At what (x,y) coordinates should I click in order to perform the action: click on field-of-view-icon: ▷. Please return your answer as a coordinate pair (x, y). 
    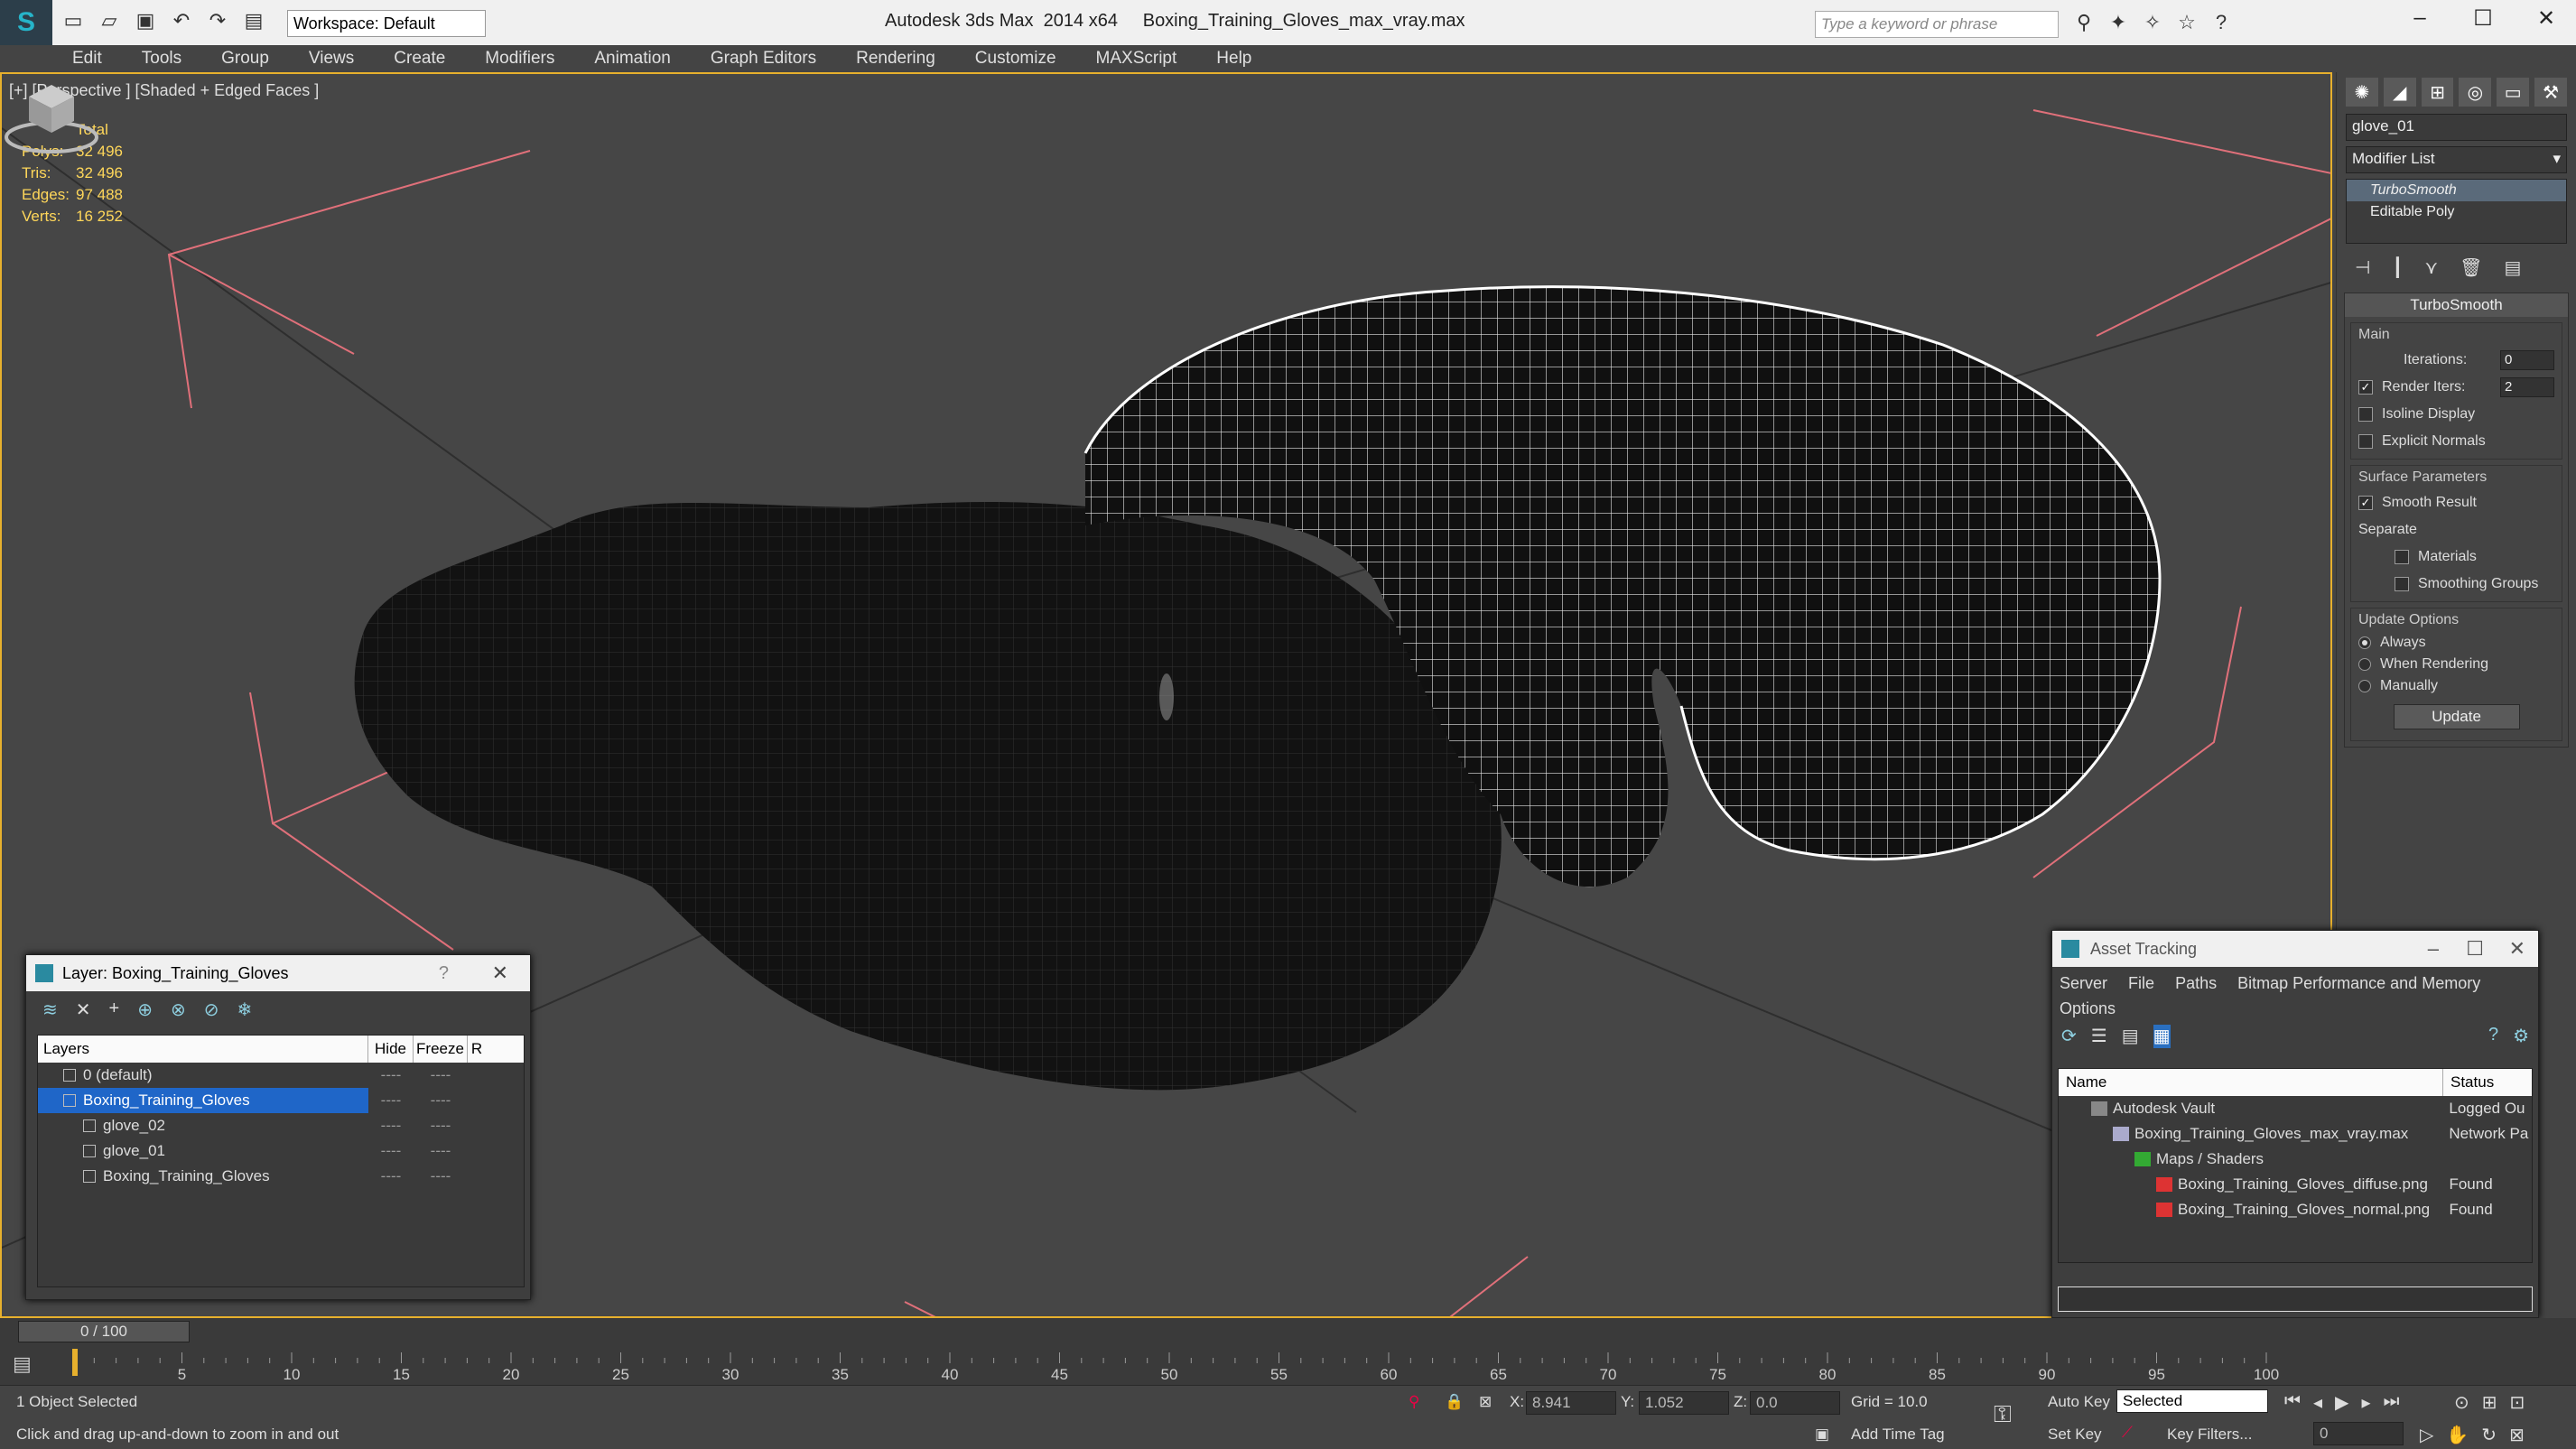
    Looking at the image, I should click on (2426, 1435).